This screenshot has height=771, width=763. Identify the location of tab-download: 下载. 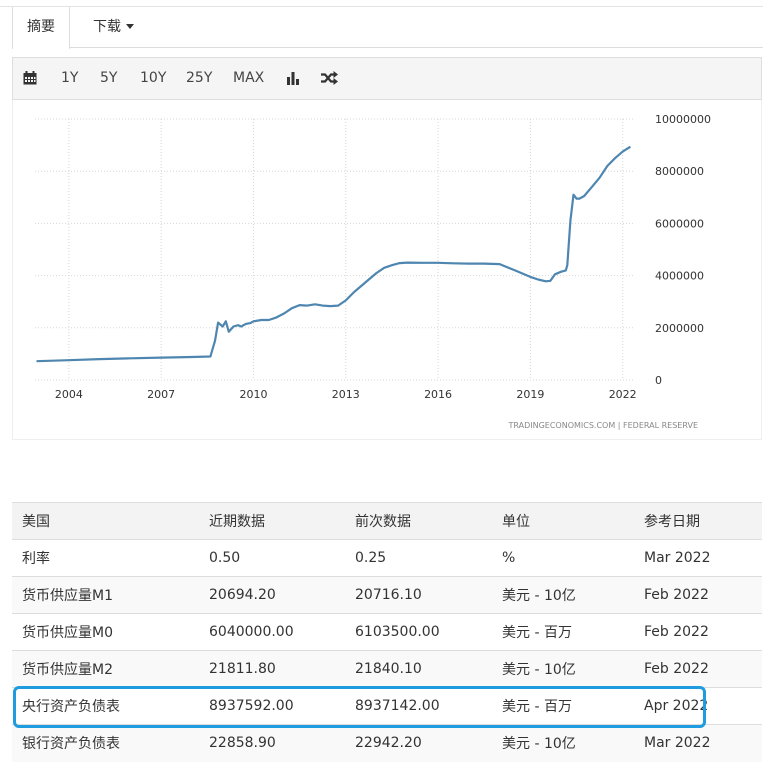
(113, 27).